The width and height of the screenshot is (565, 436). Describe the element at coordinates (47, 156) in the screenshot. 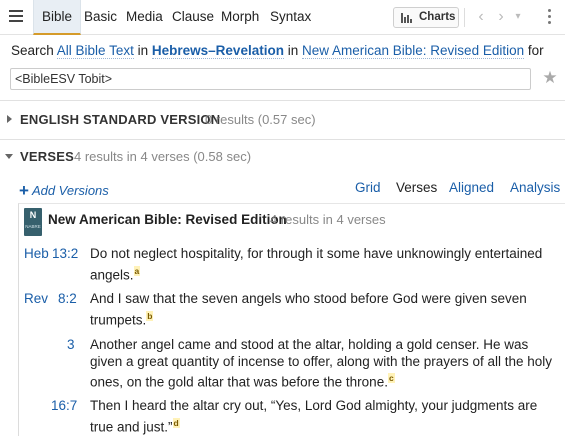

I see `section-title: VERSES` at that location.